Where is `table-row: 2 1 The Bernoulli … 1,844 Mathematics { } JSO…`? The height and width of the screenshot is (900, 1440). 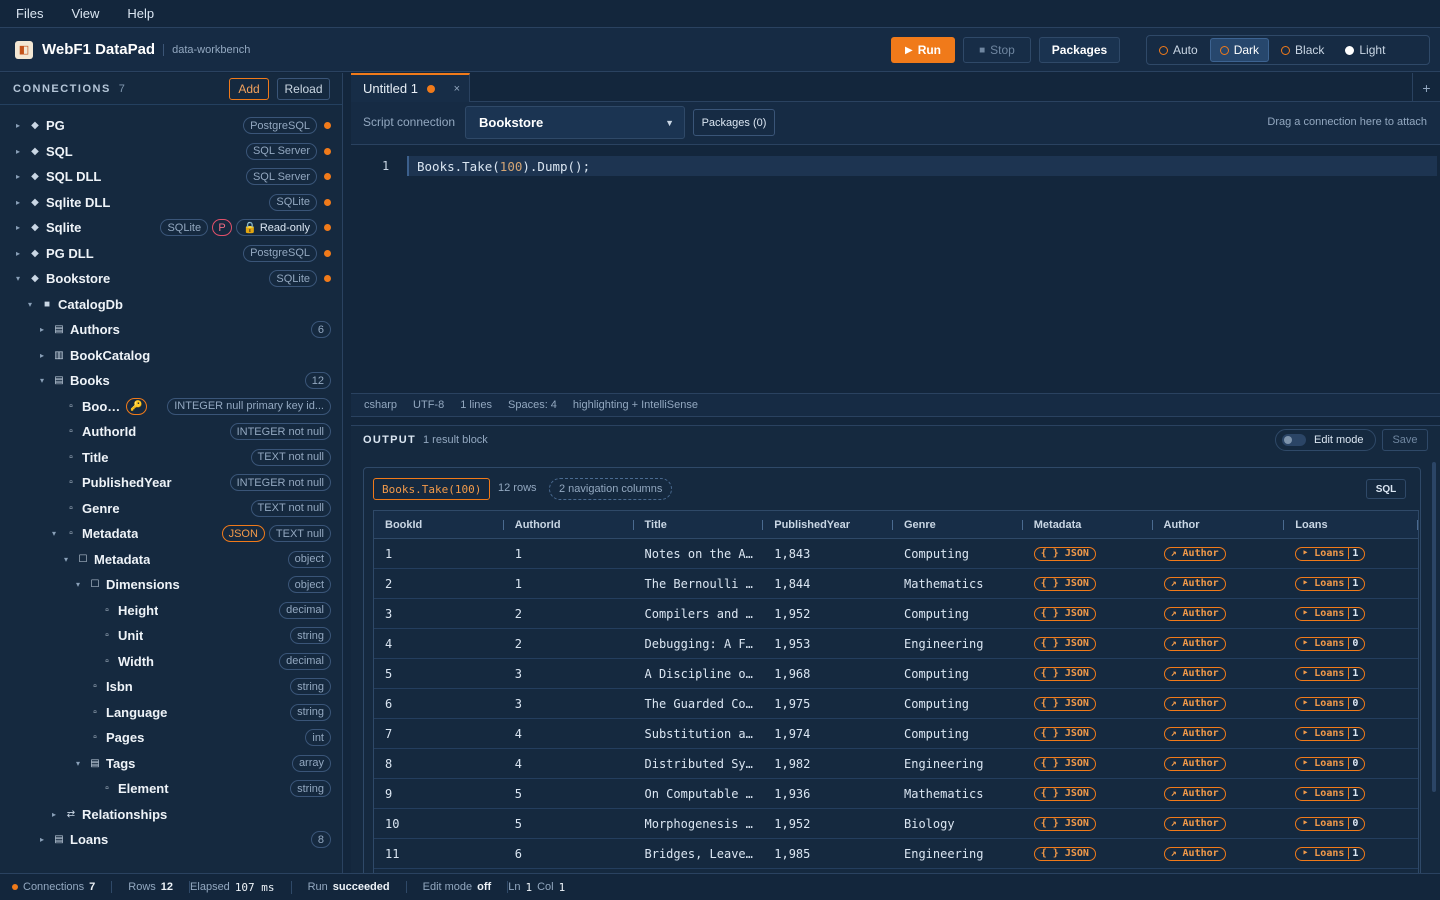
table-row: 2 1 The Bernoulli … 1,844 Mathematics { } JSO… is located at coordinates (896, 584).